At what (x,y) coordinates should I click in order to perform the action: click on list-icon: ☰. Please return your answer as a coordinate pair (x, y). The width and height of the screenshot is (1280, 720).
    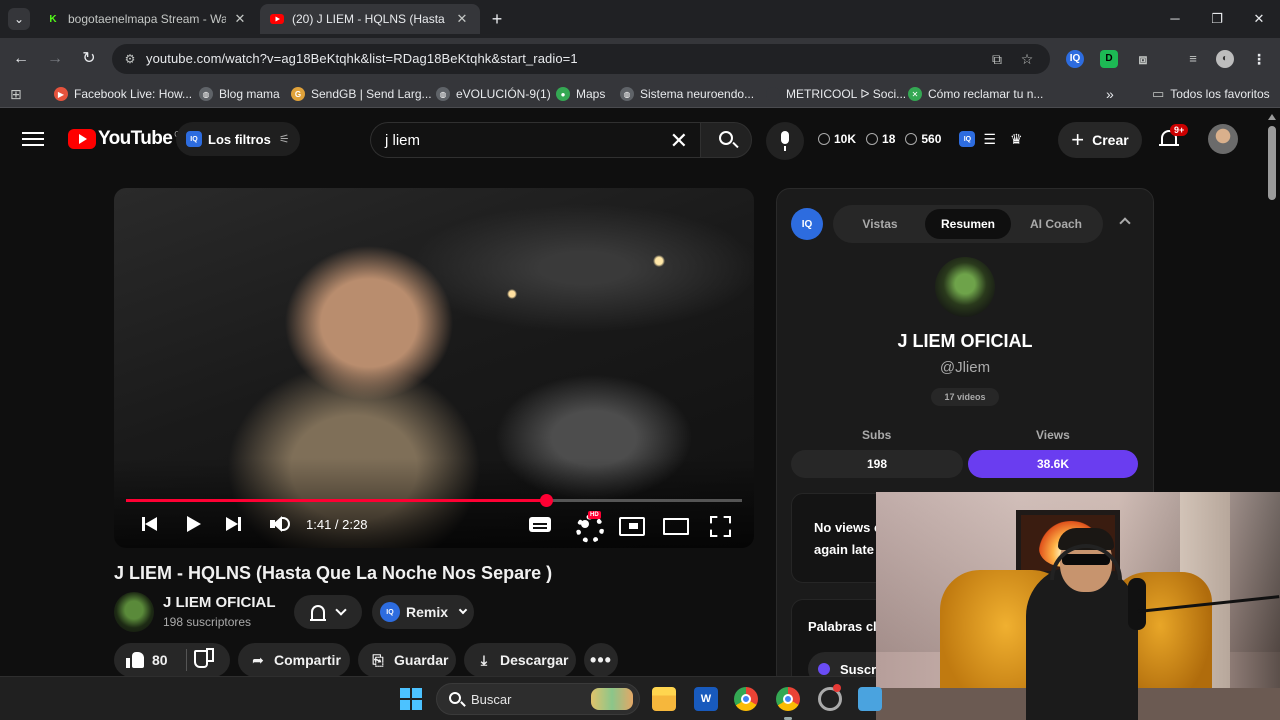
    Looking at the image, I should click on (989, 139).